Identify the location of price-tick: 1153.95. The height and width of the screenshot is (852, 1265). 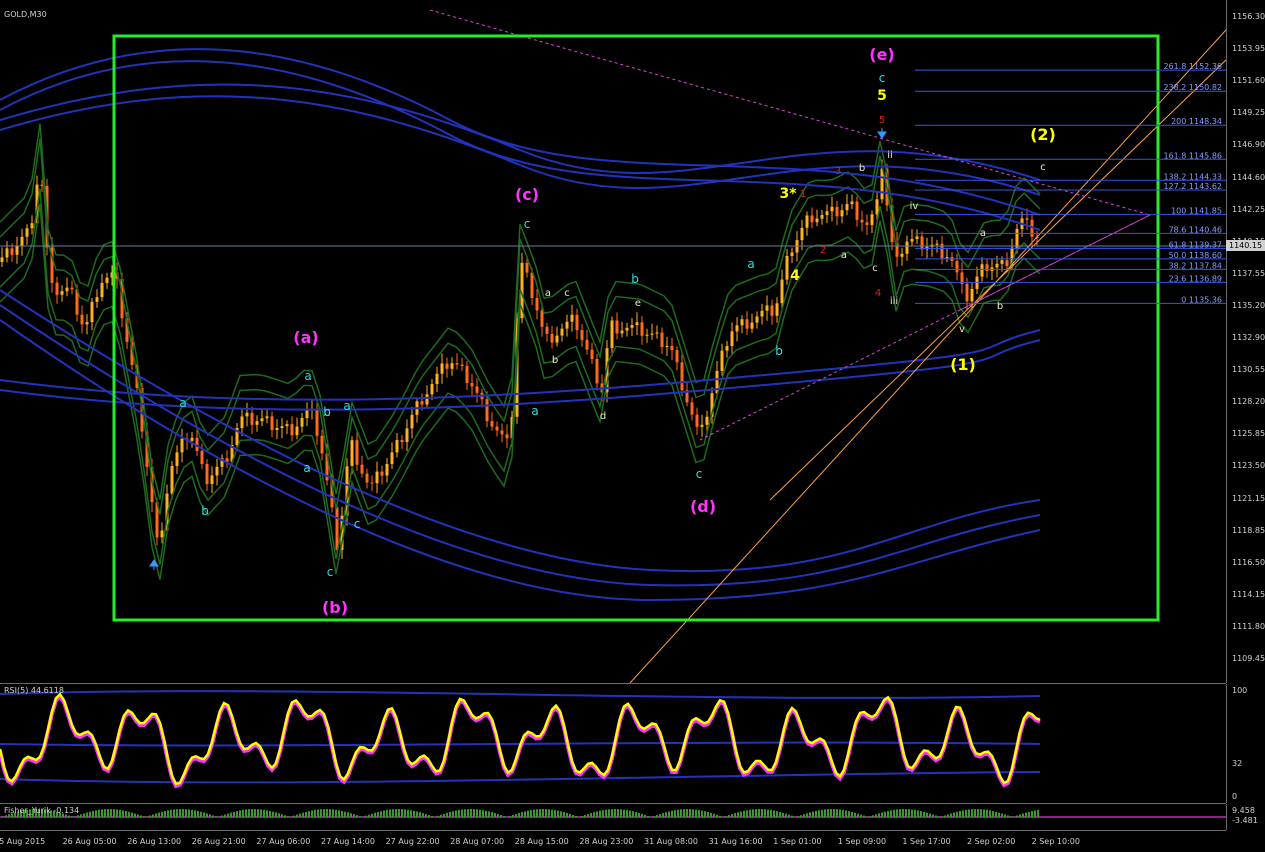
(1248, 48).